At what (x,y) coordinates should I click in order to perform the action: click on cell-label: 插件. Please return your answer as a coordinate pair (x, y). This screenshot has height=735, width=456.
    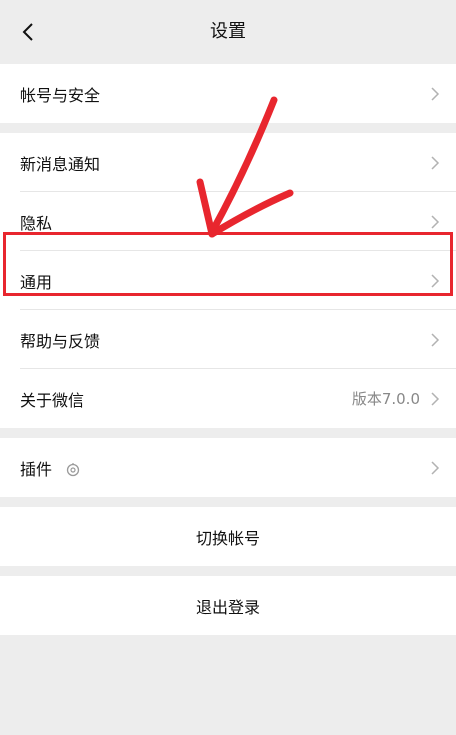
    Looking at the image, I should click on (225, 468).